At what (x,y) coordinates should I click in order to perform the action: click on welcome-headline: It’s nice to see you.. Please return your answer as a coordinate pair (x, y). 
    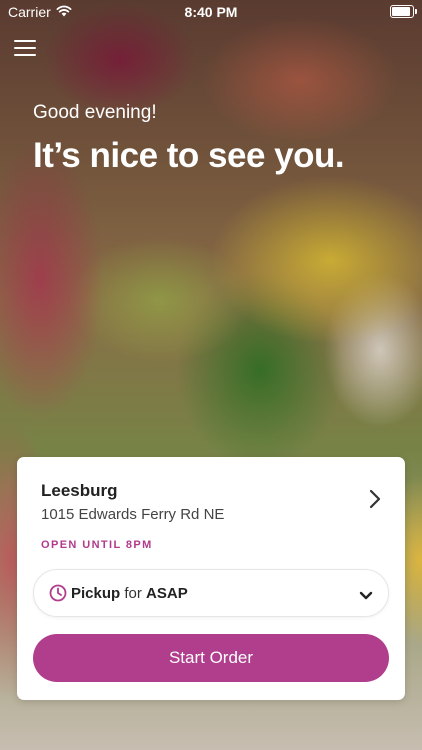
    Looking at the image, I should click on (189, 155).